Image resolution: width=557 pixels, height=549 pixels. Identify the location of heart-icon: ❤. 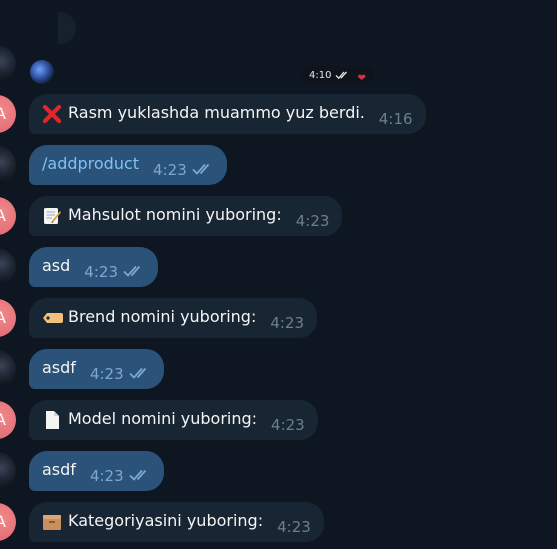
(361, 78).